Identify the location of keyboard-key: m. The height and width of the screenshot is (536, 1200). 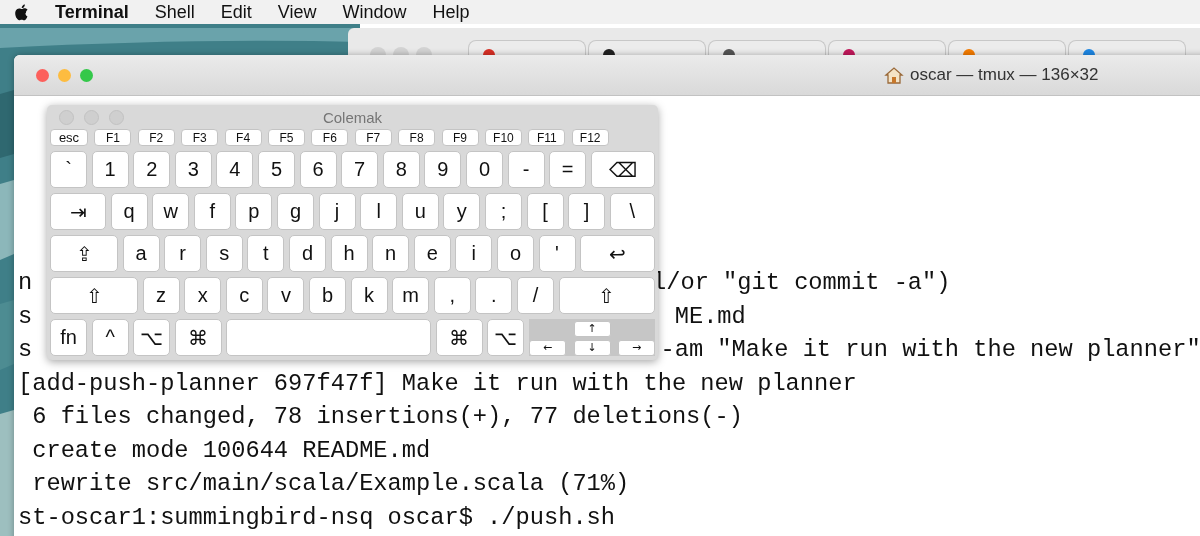
(411, 295).